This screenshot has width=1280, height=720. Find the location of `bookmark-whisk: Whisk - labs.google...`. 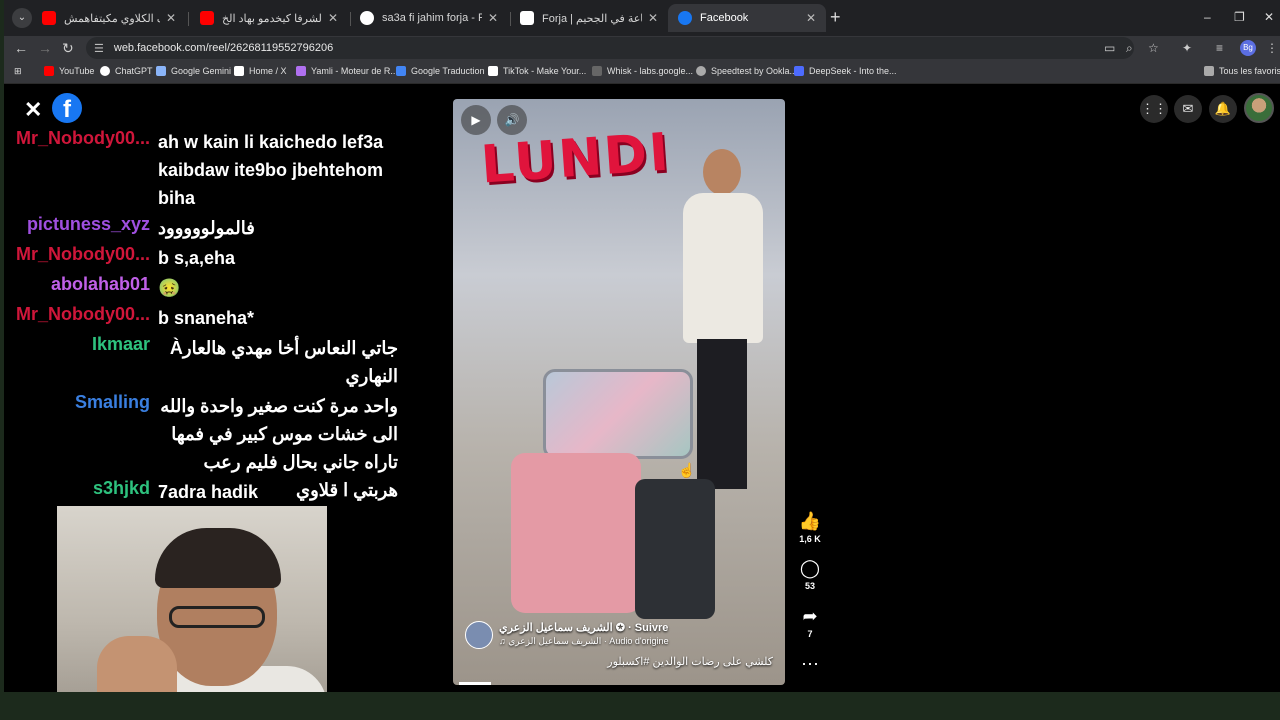

bookmark-whisk: Whisk - labs.google... is located at coordinates (642, 71).